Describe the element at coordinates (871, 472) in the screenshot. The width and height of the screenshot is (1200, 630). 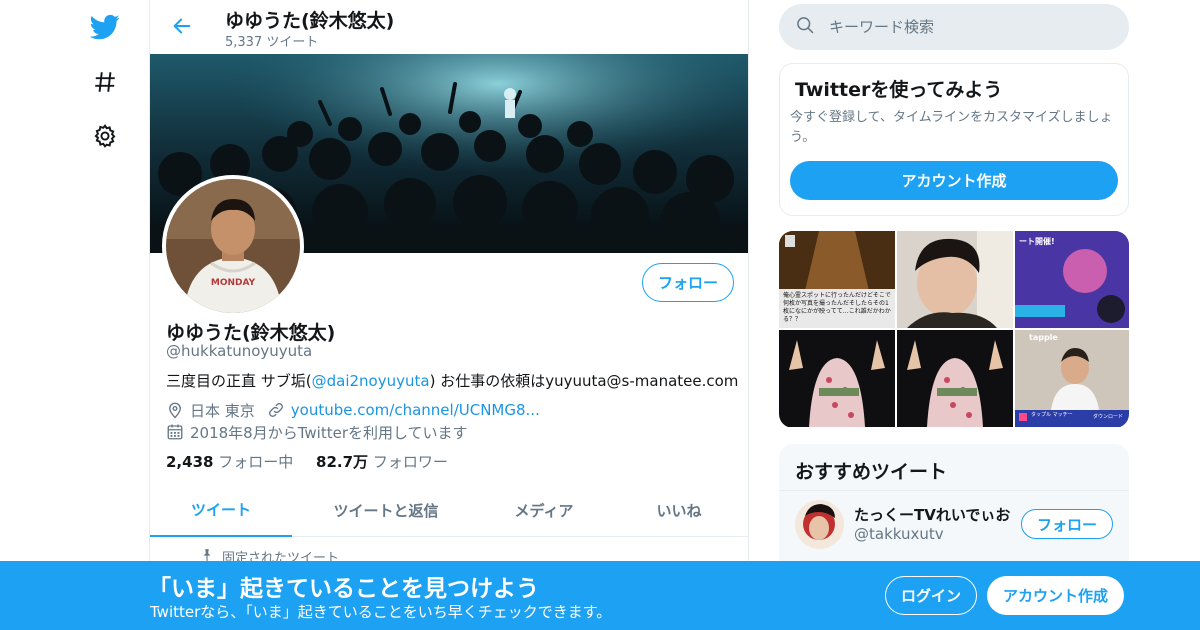
I see `recommended-title: おすすめツイート` at that location.